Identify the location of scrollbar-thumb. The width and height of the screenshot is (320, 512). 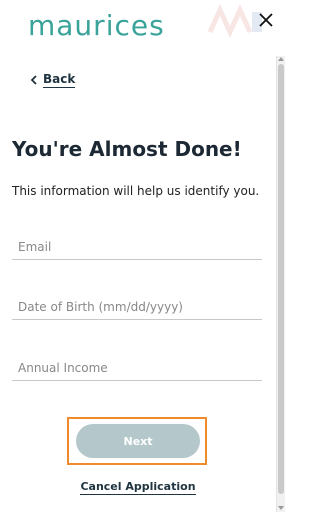
(281, 279).